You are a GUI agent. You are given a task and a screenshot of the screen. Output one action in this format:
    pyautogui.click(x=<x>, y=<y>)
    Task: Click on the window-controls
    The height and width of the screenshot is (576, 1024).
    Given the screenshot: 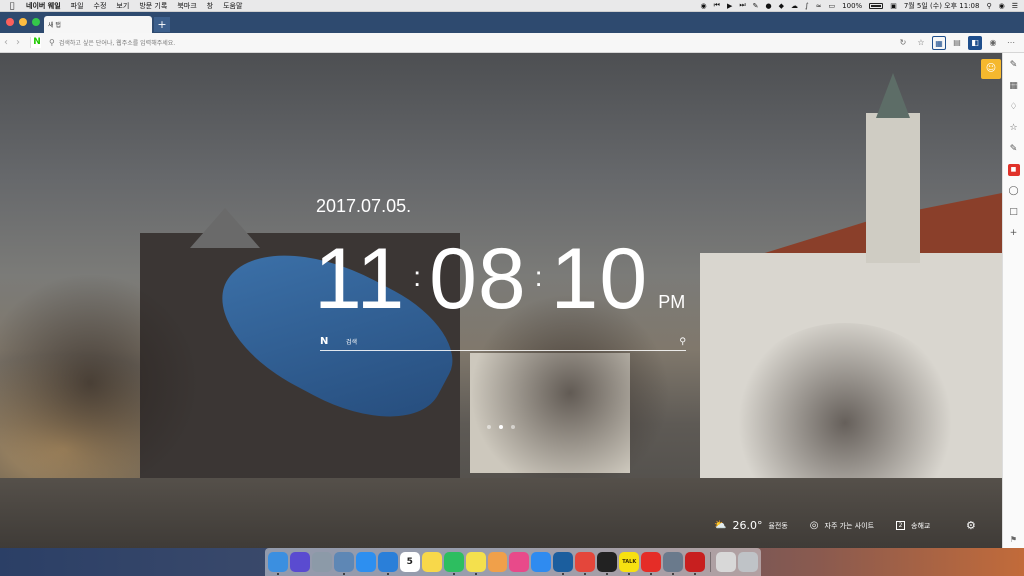 What is the action you would take?
    pyautogui.click(x=20, y=25)
    